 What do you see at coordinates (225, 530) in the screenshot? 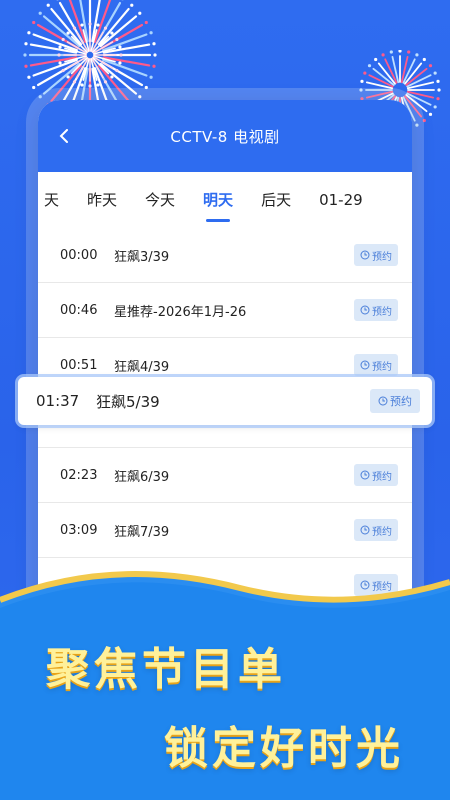
I see `schedule-row: 03:09 狂飙7/39 预约` at bounding box center [225, 530].